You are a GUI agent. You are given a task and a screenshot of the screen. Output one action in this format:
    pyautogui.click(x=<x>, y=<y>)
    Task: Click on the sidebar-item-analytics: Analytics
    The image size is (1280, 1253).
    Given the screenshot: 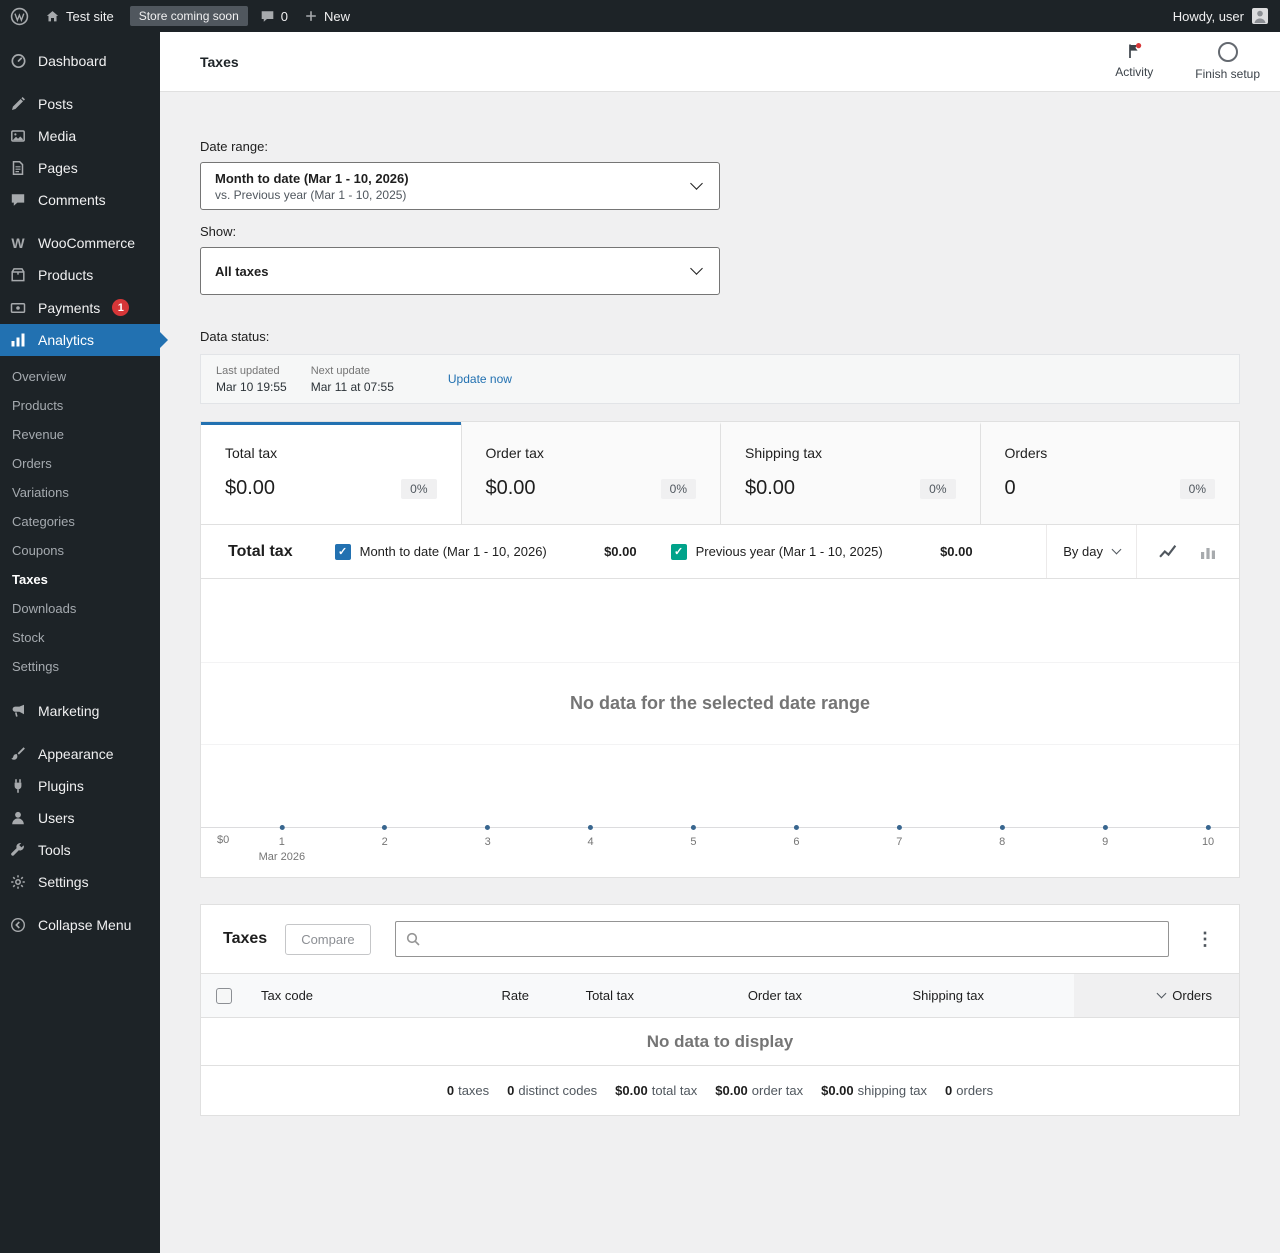 What is the action you would take?
    pyautogui.click(x=80, y=340)
    